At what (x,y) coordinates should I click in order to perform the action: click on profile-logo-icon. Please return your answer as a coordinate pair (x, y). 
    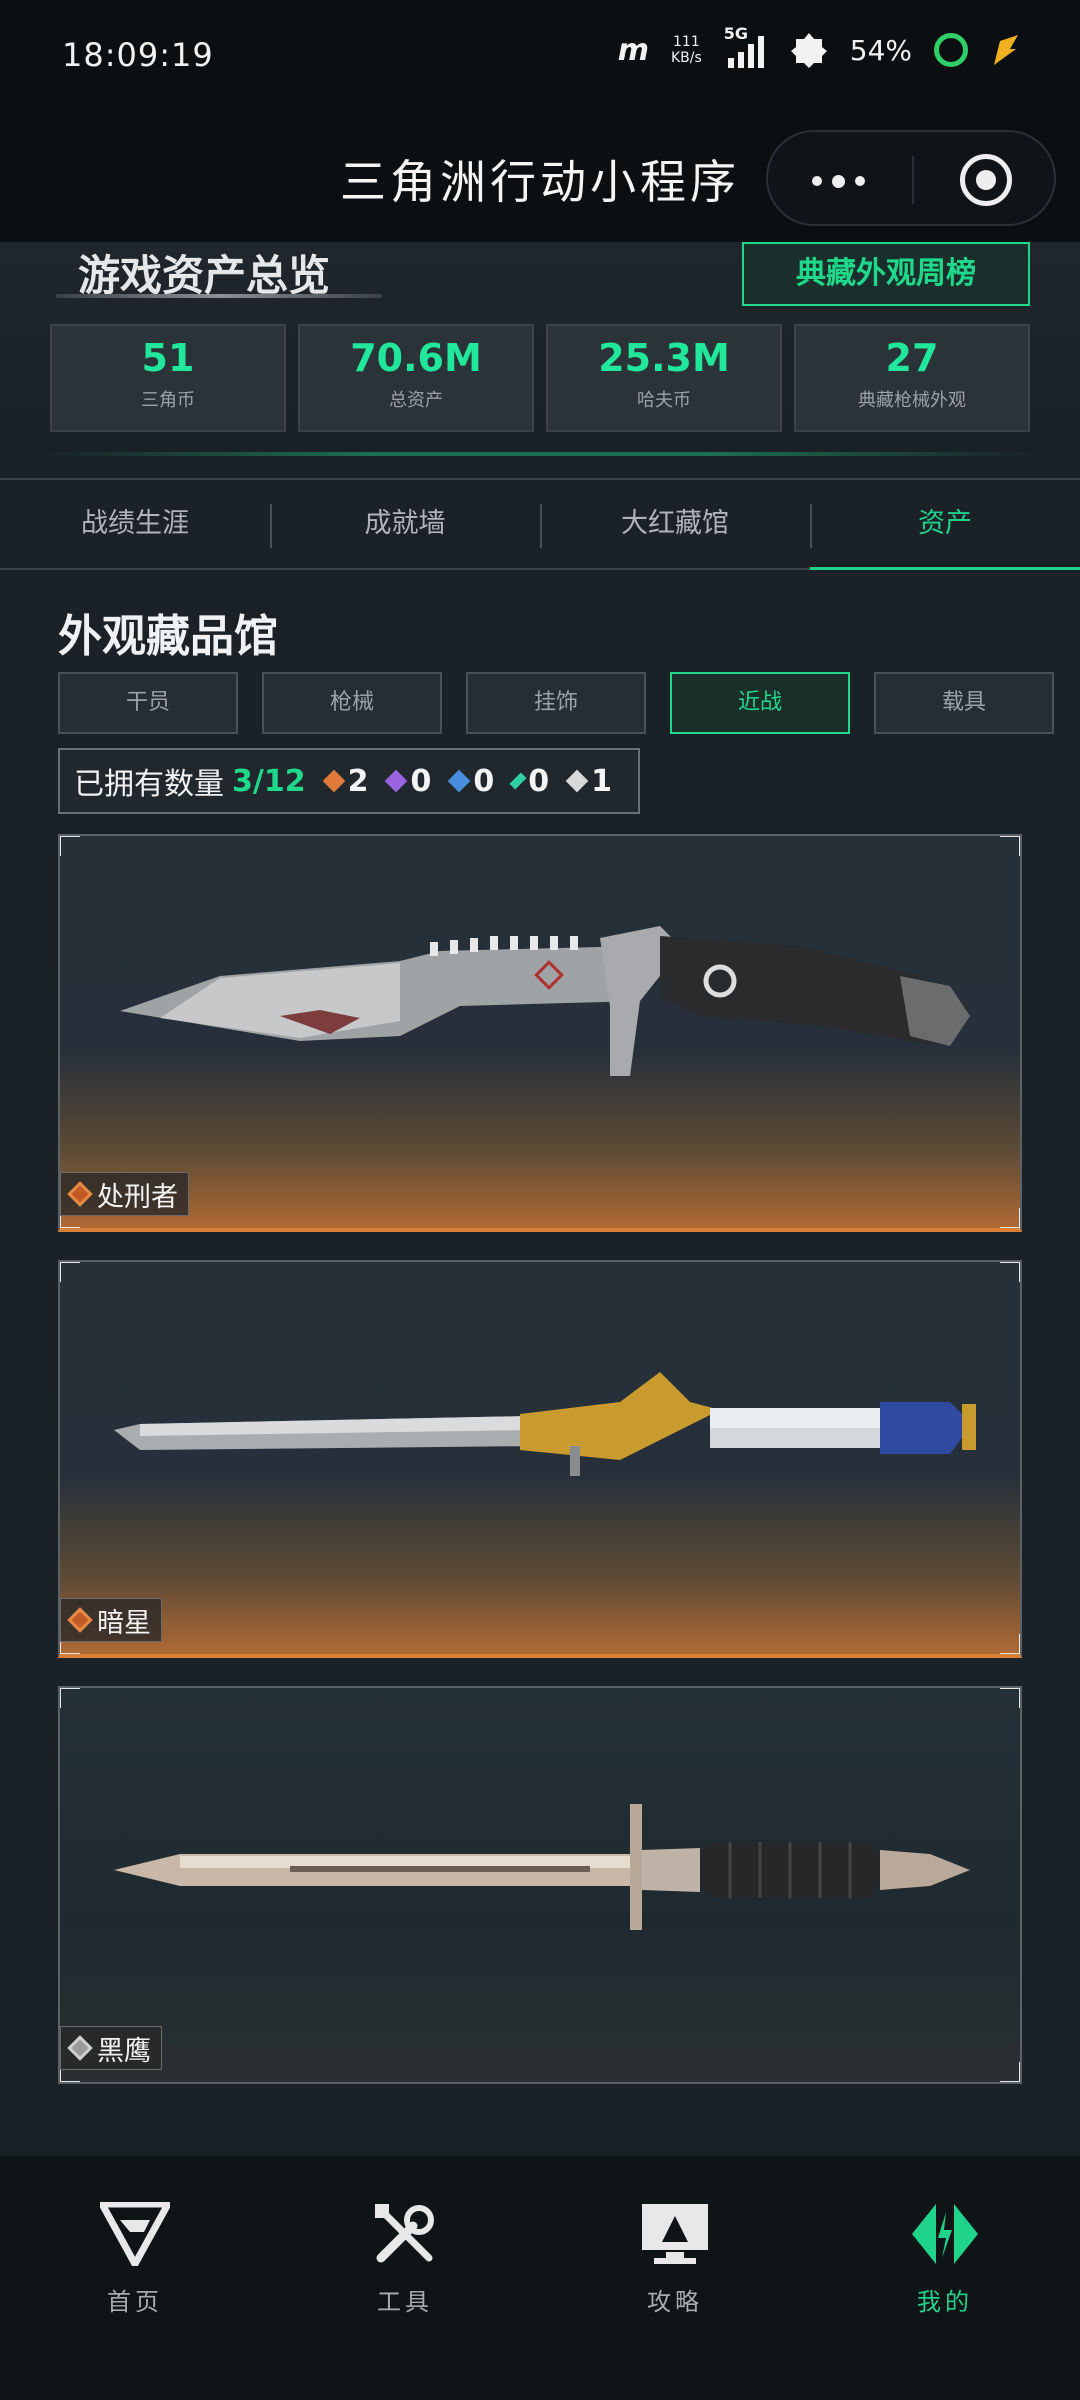
    Looking at the image, I should click on (945, 2234).